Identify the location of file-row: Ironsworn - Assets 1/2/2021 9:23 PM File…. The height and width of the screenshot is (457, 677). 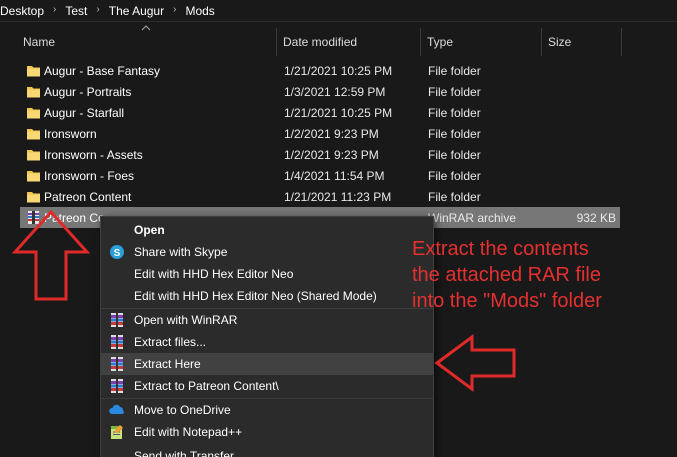
(320, 154).